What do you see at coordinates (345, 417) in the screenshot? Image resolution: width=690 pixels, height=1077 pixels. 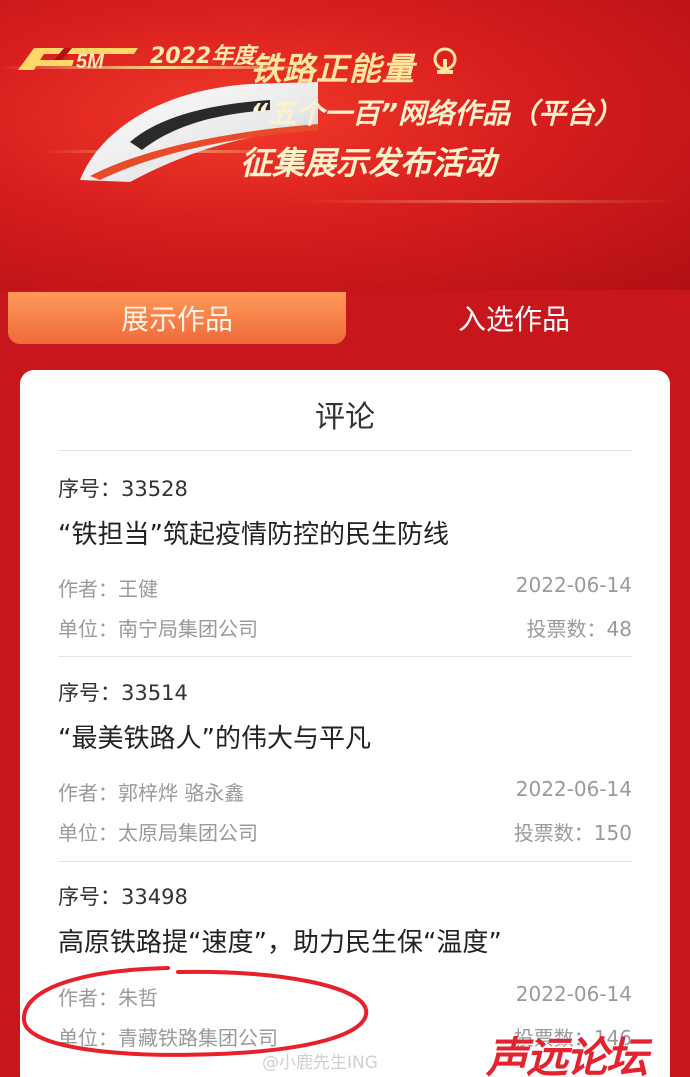 I see `card-title: 评论` at bounding box center [345, 417].